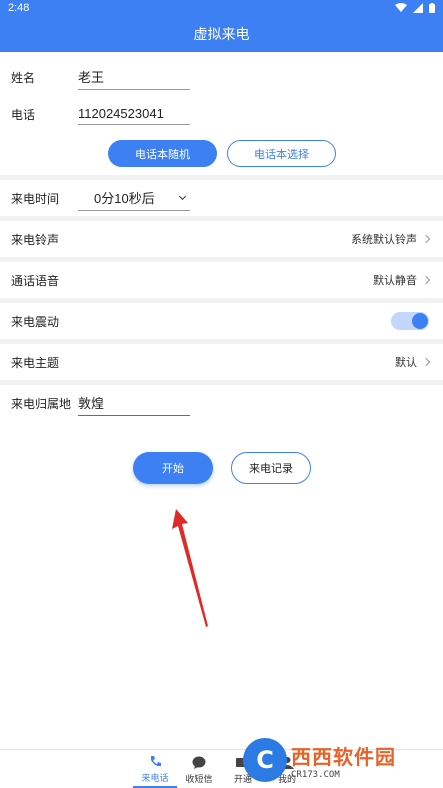 The image size is (443, 788). Describe the element at coordinates (199, 763) in the screenshot. I see `chat-icon` at that location.